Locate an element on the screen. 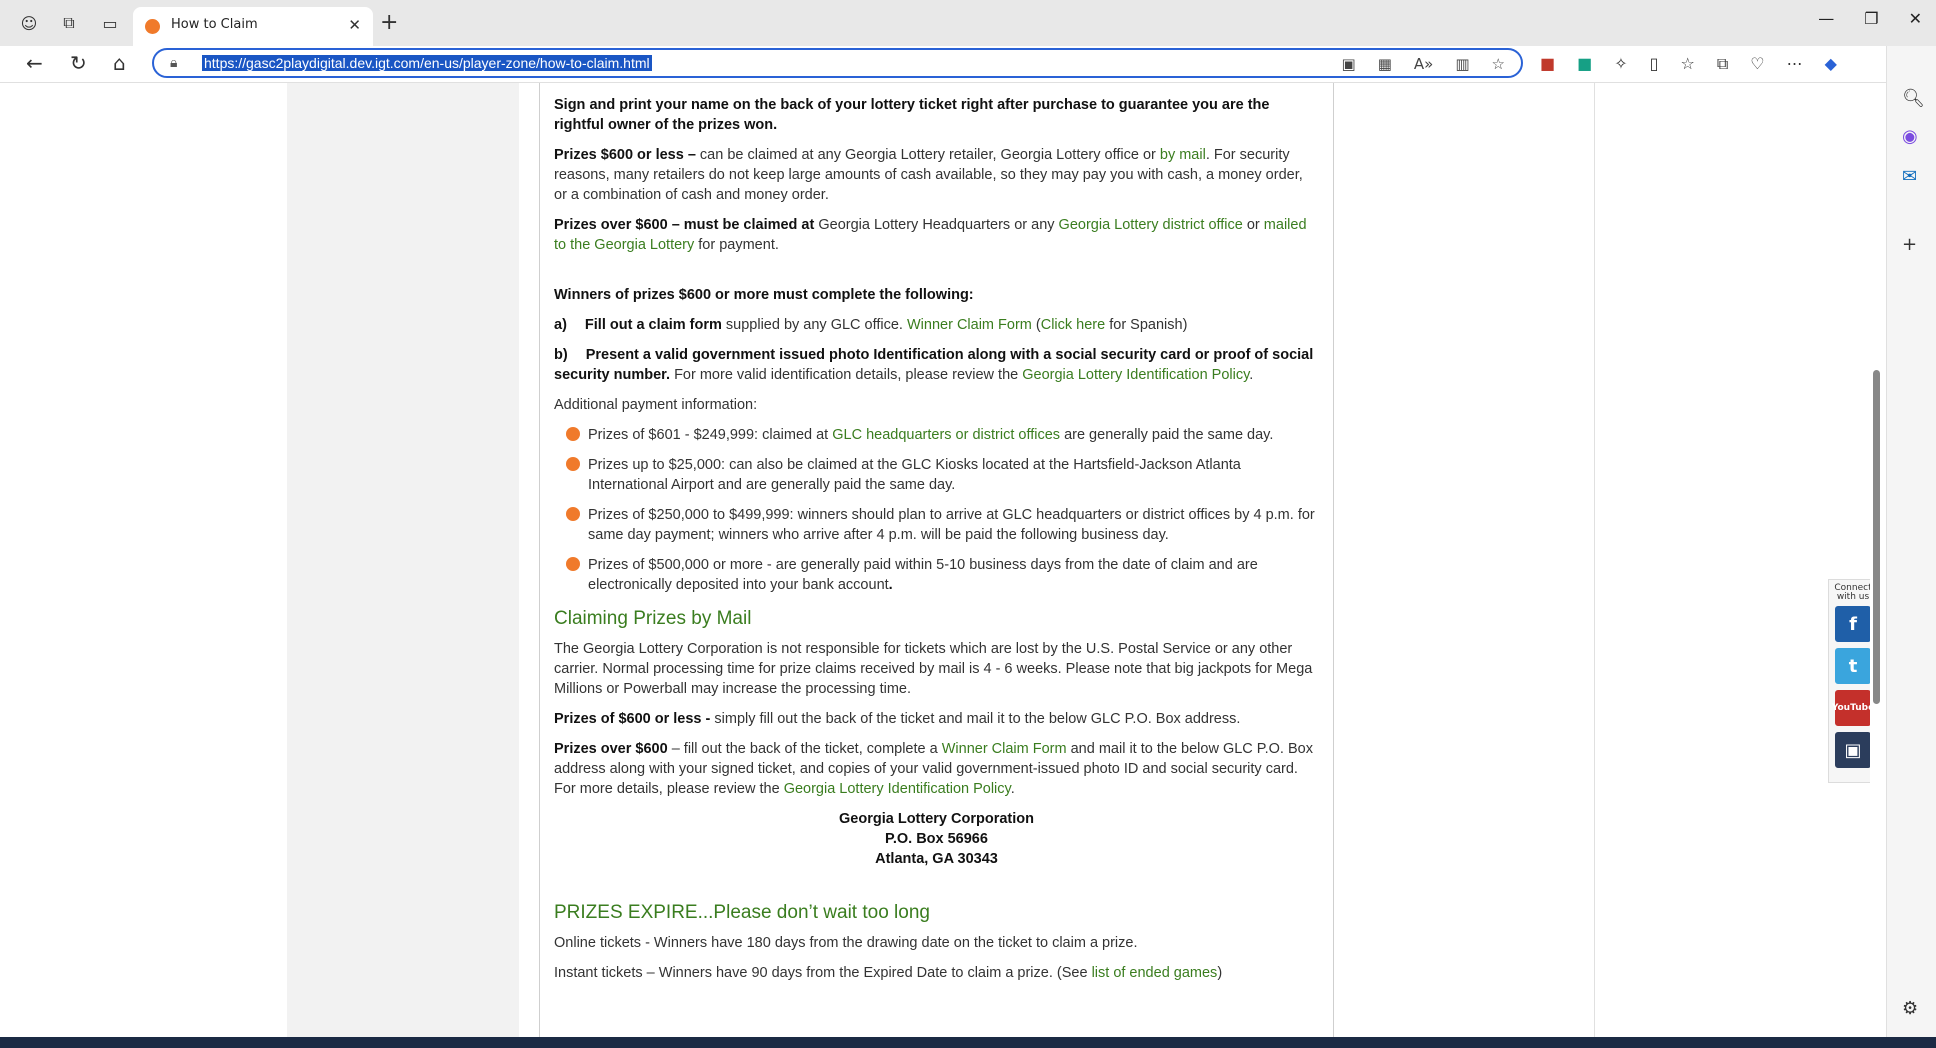 This screenshot has width=1936, height=1048. right-divider is located at coordinates (1594, 560).